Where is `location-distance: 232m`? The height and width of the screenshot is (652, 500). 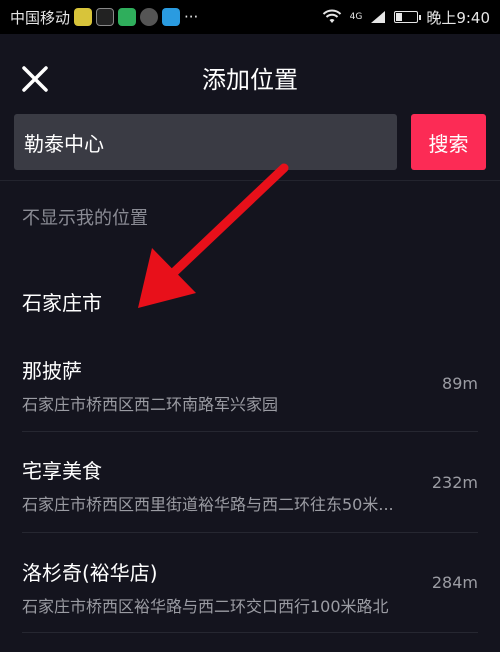 location-distance: 232m is located at coordinates (454, 482).